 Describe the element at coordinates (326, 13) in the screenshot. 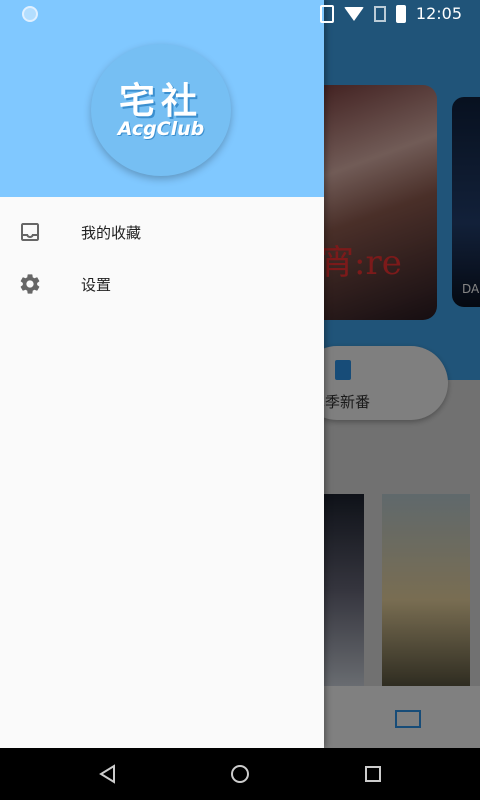

I see `vibrate-icon` at that location.